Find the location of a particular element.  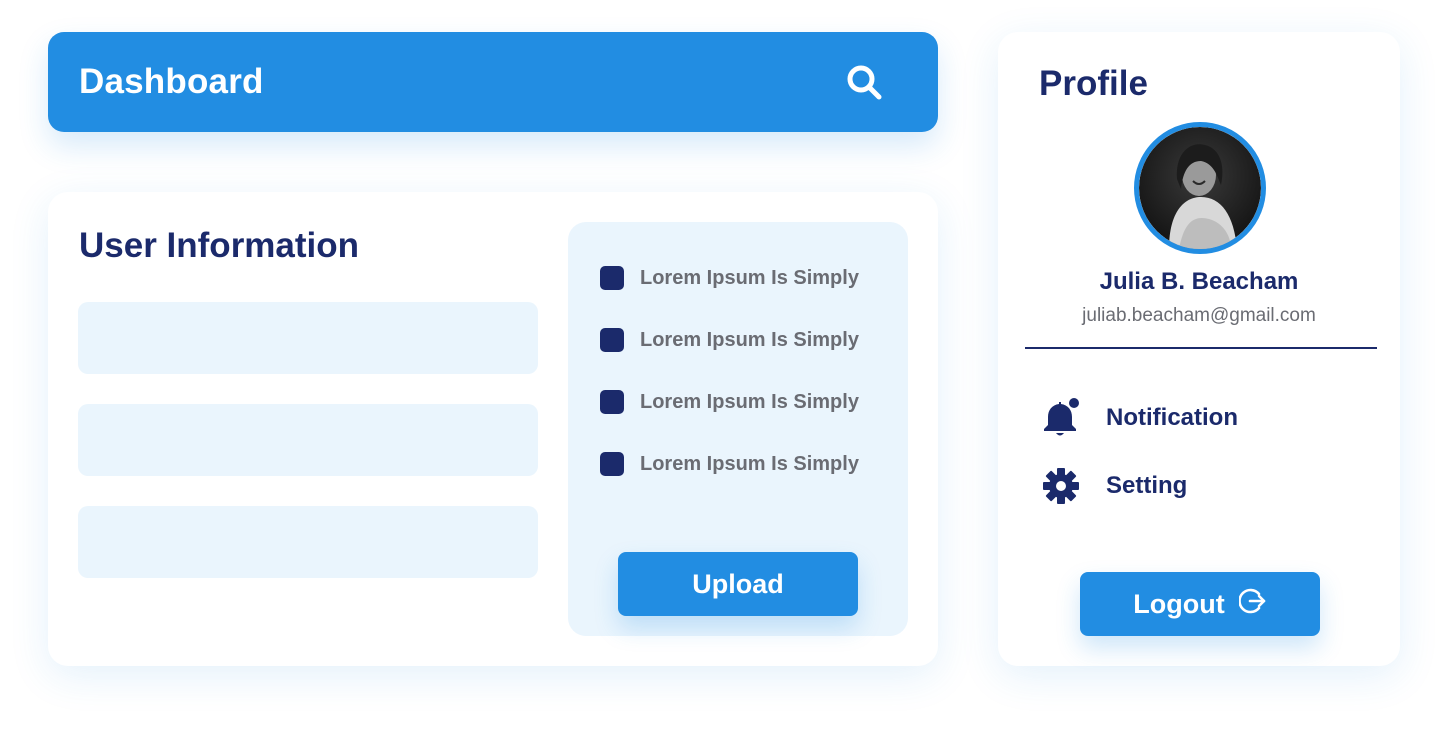

avatar is located at coordinates (1200, 188).